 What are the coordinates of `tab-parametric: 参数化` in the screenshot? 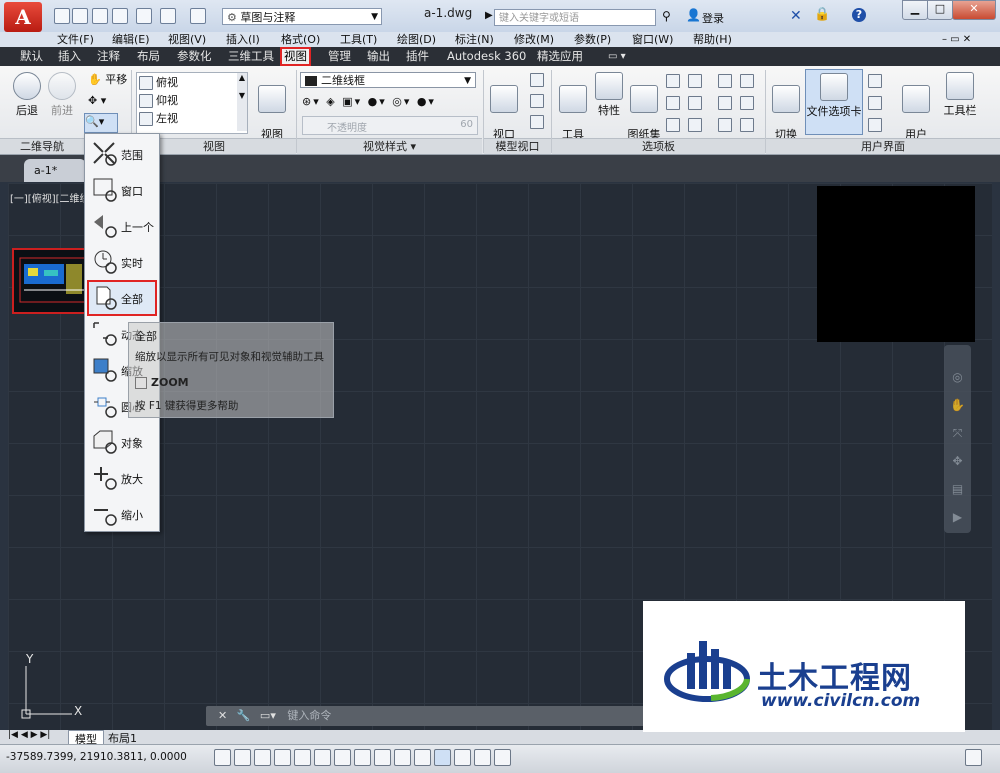 It's located at (194, 56).